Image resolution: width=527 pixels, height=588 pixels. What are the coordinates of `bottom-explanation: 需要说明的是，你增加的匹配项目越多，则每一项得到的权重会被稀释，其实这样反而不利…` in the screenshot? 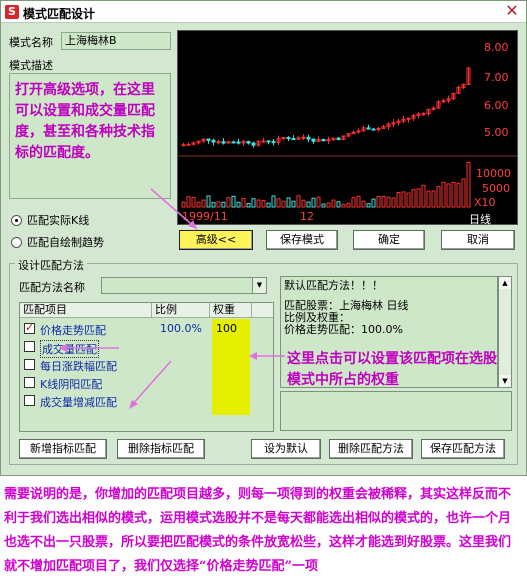 It's located at (258, 530).